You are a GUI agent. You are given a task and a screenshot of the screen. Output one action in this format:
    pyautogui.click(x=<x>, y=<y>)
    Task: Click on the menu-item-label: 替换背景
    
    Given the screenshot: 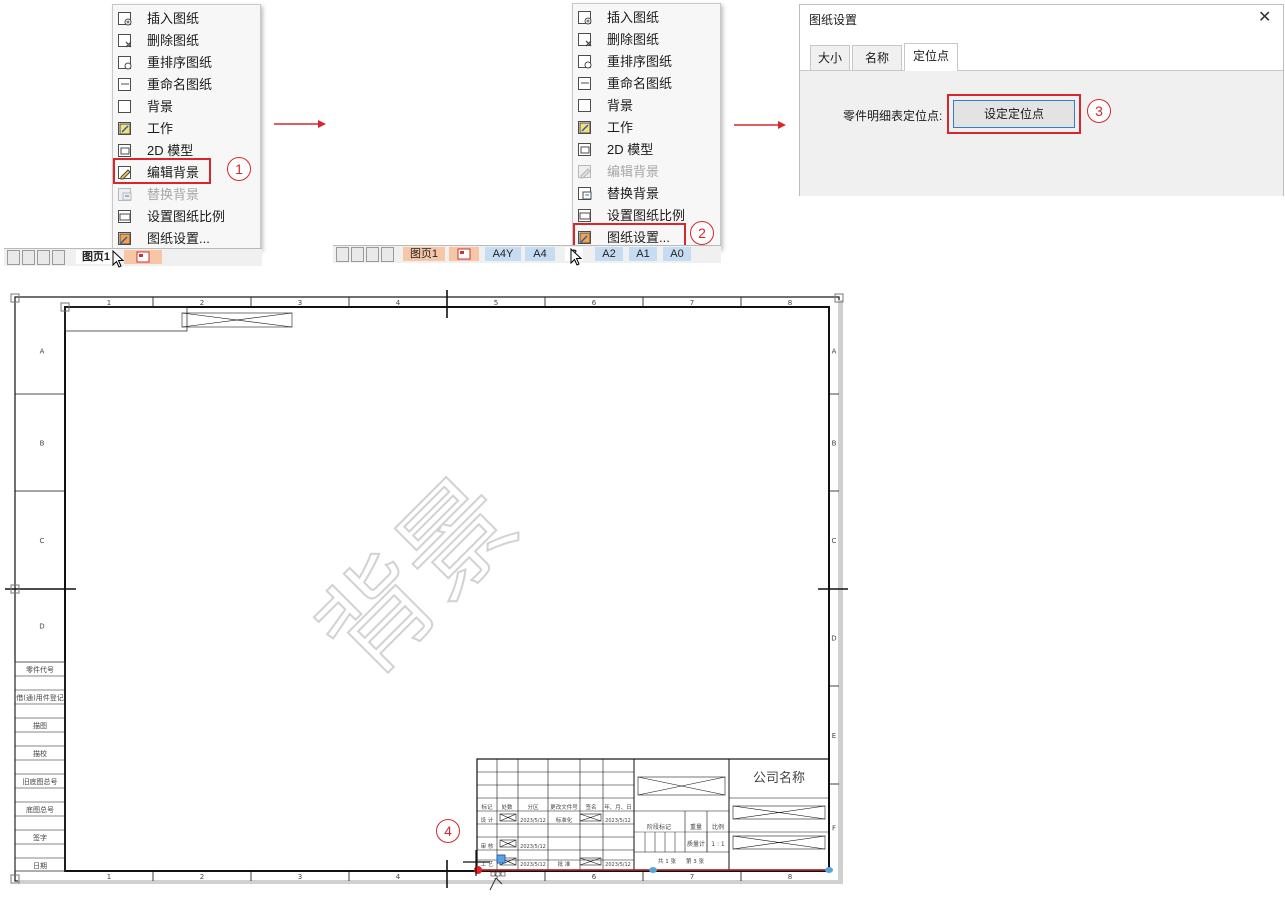 What is the action you would take?
    pyautogui.click(x=633, y=193)
    